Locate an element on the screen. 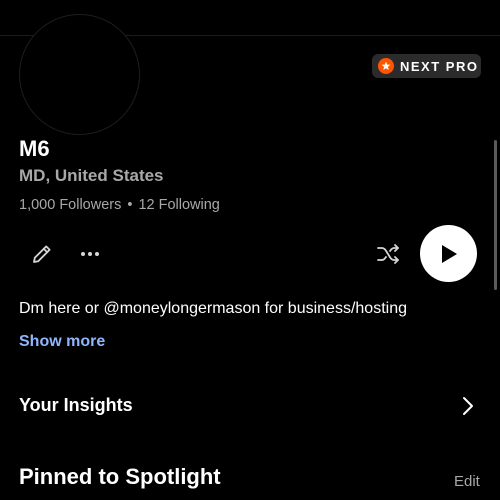 Image resolution: width=500 pixels, height=500 pixels. shuffle-button is located at coordinates (388, 254).